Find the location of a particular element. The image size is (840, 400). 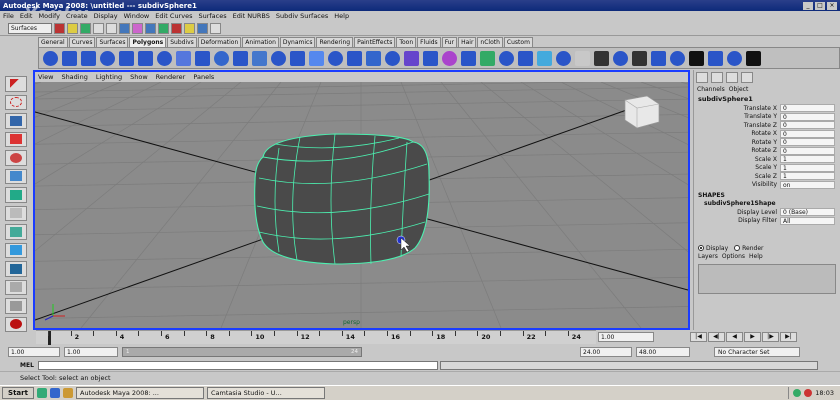

extrude-icon is located at coordinates (620, 58).